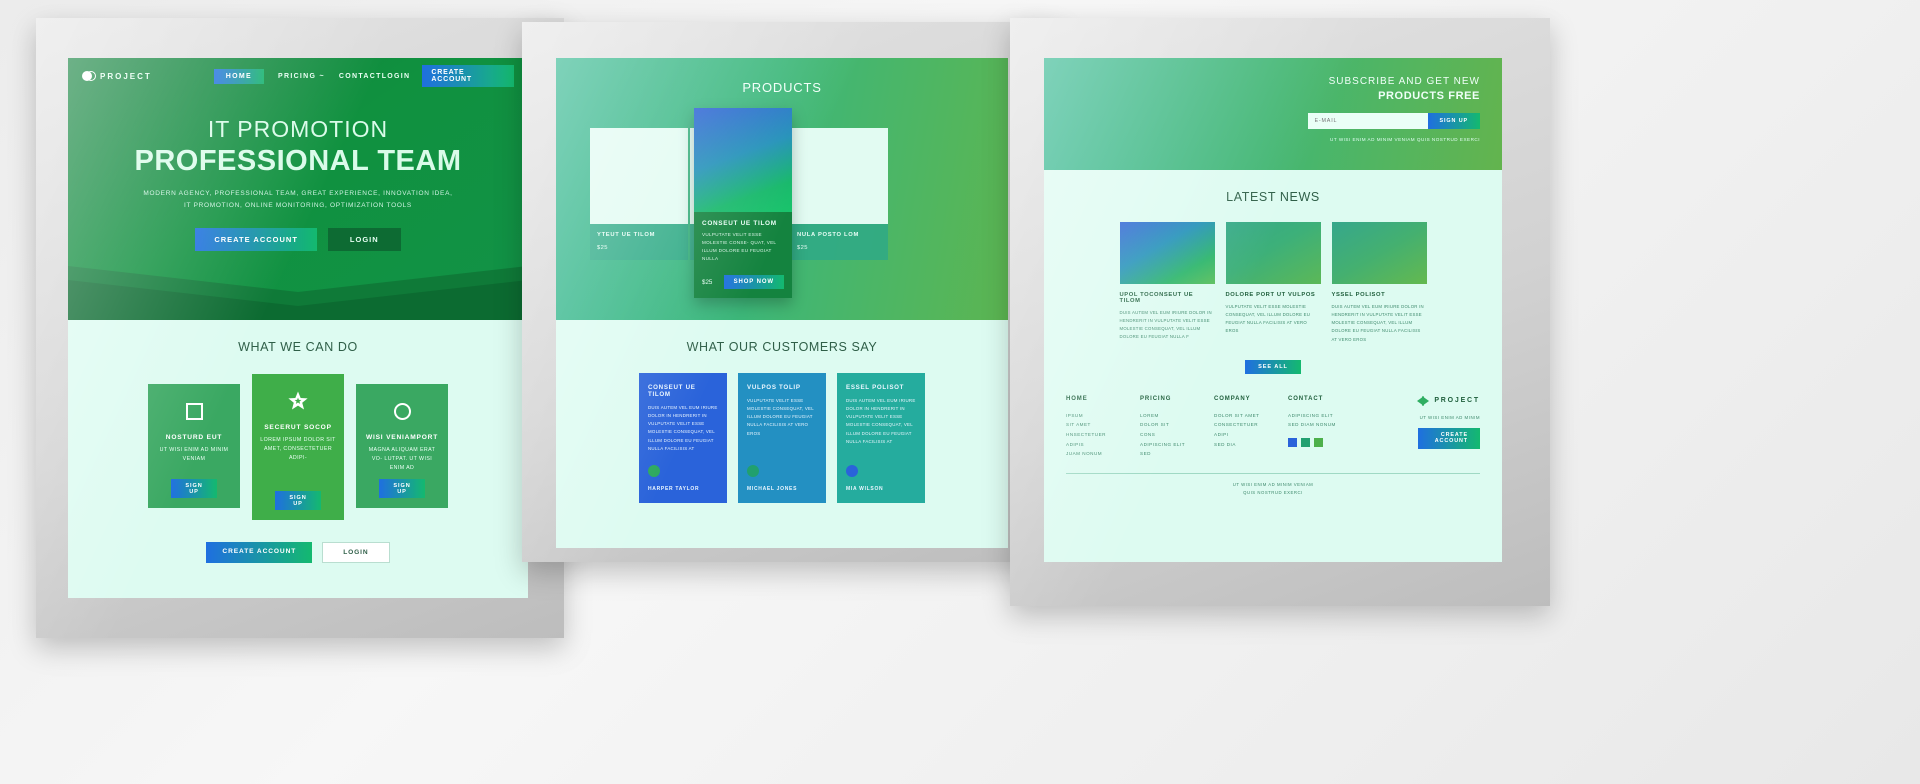 Image resolution: width=1920 pixels, height=784 pixels. What do you see at coordinates (402, 411) in the screenshot?
I see `circle-icon` at bounding box center [402, 411].